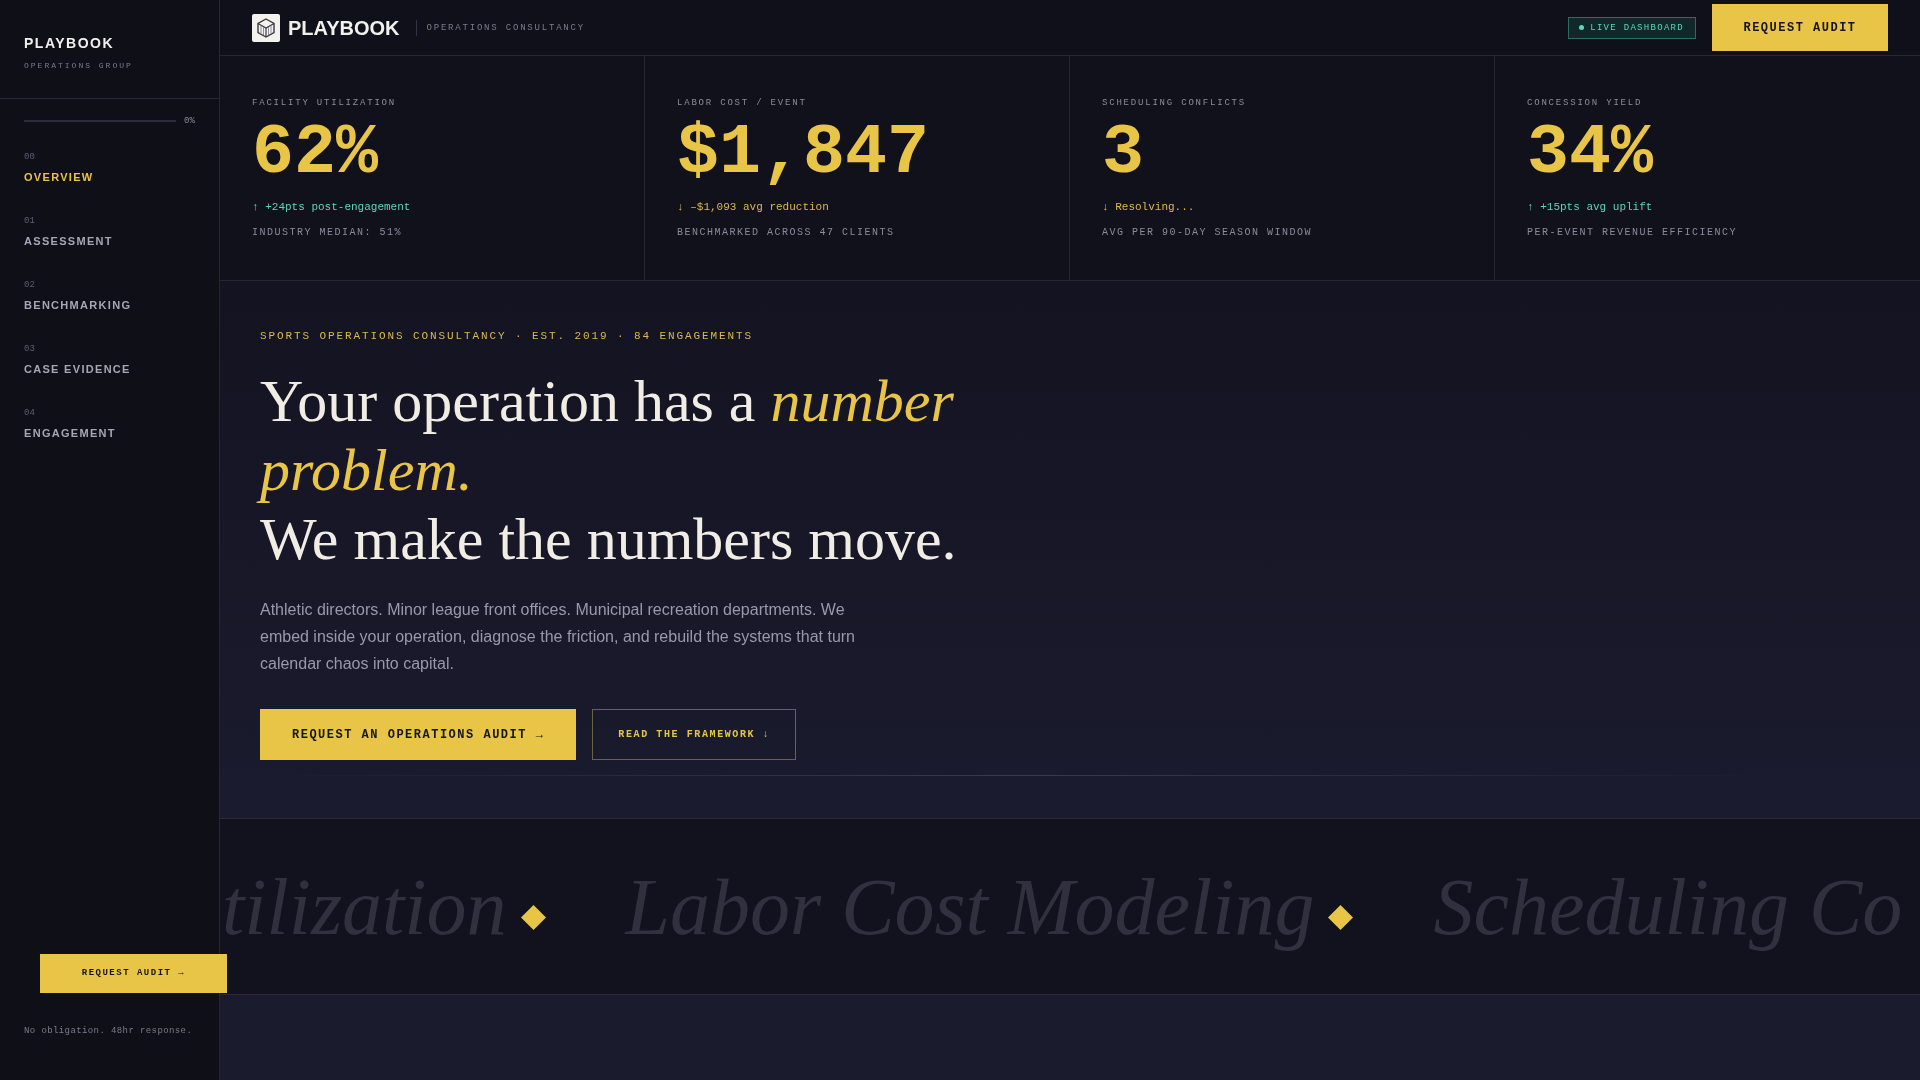 The height and width of the screenshot is (1080, 1920). Describe the element at coordinates (59, 177) in the screenshot. I see `nav-item: OVERVIEW` at that location.